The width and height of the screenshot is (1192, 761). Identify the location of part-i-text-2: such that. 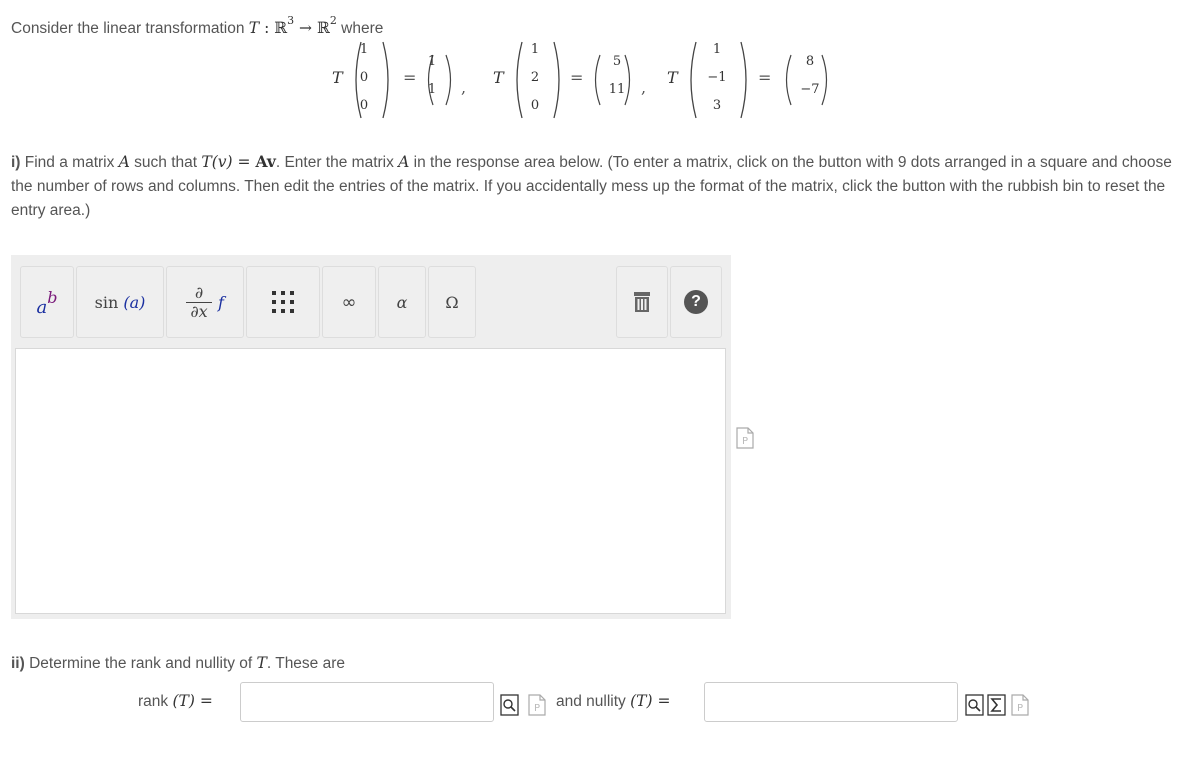
(165, 162).